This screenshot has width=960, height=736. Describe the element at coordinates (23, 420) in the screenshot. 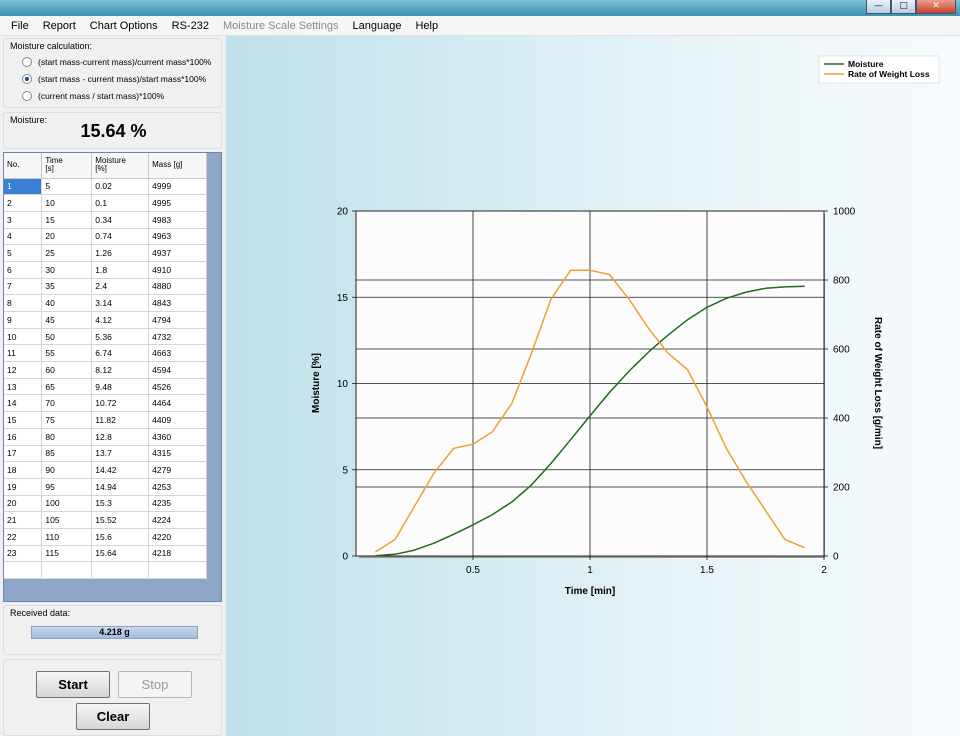

I see `cell-no: 15` at that location.